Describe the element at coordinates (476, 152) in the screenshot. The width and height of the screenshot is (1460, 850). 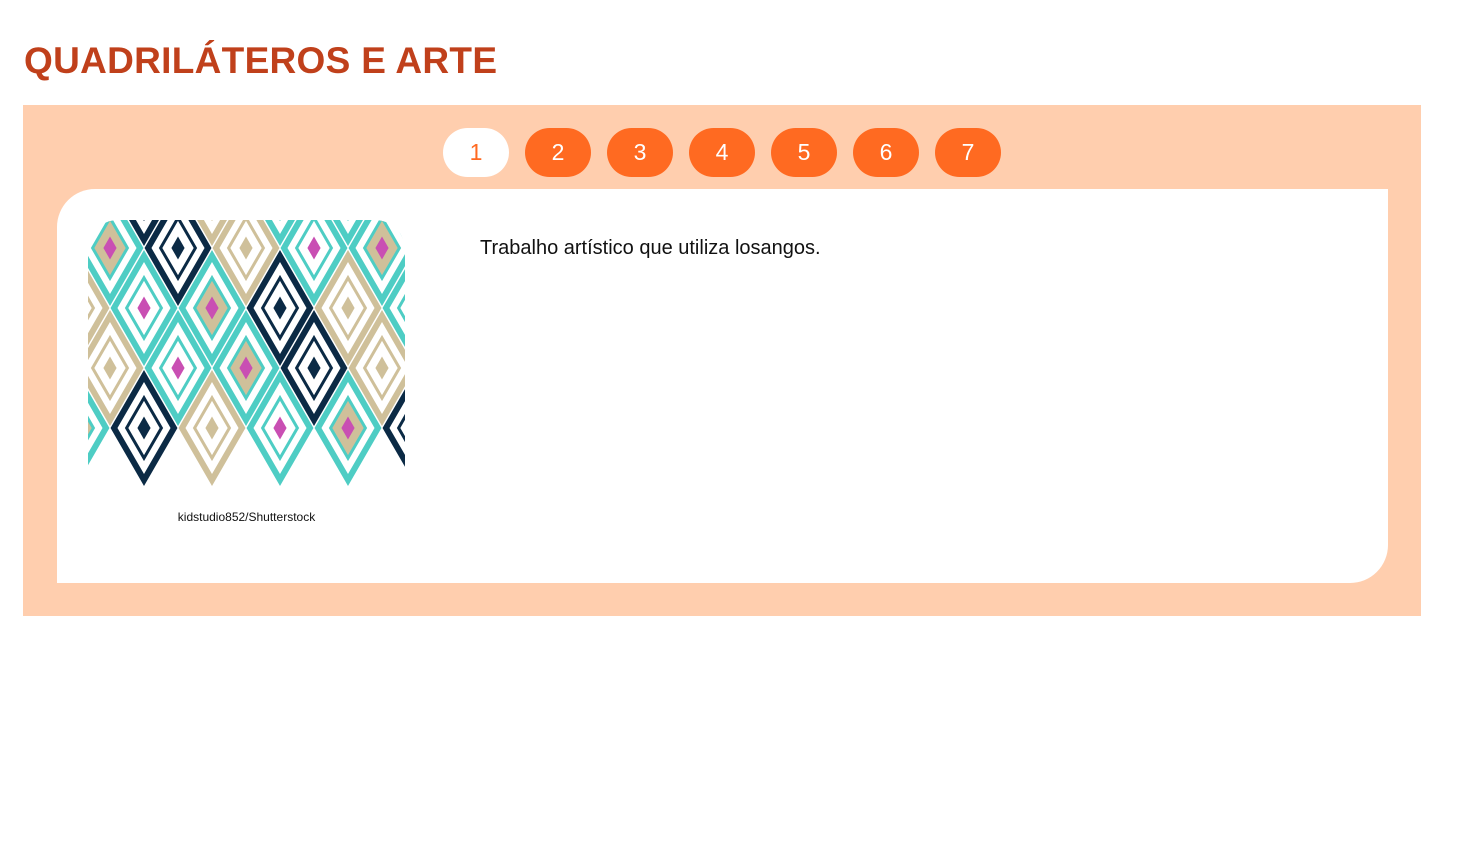
I see `page-button-1: 1` at that location.